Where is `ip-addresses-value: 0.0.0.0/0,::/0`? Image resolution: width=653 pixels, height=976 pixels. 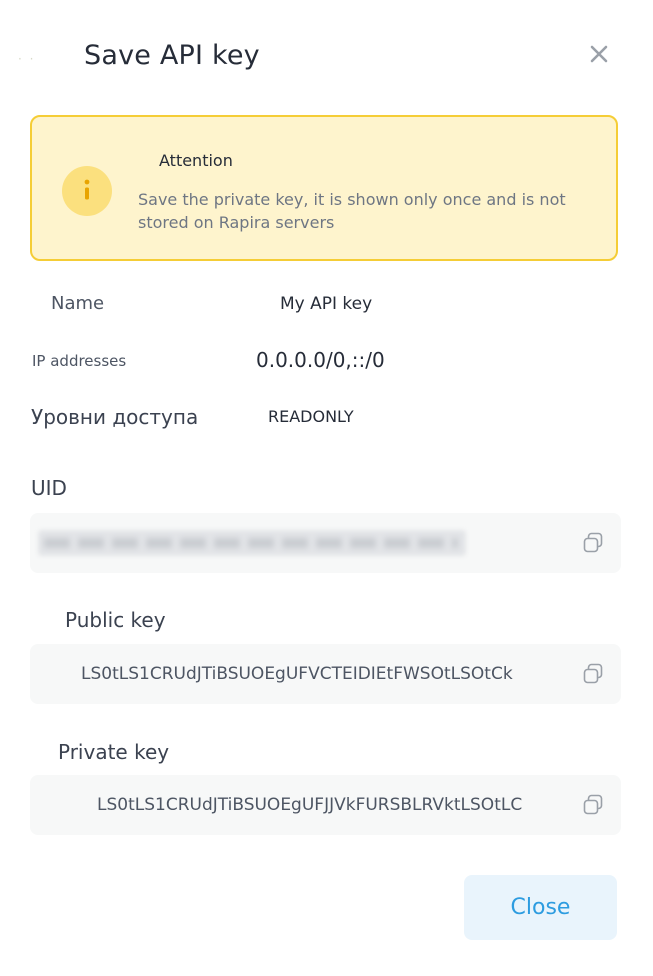 ip-addresses-value: 0.0.0.0/0,::/0 is located at coordinates (320, 360).